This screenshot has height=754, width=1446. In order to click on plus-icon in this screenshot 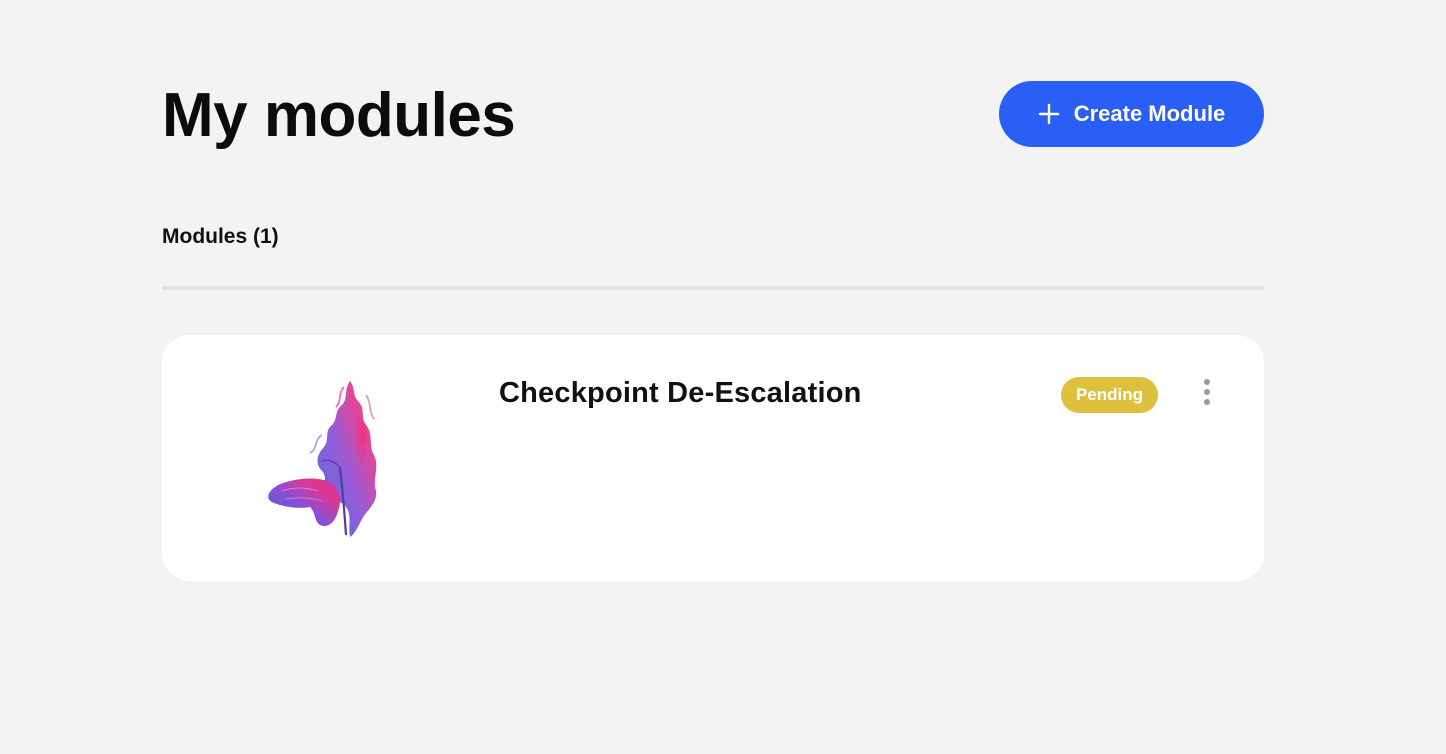, I will do `click(1048, 114)`.